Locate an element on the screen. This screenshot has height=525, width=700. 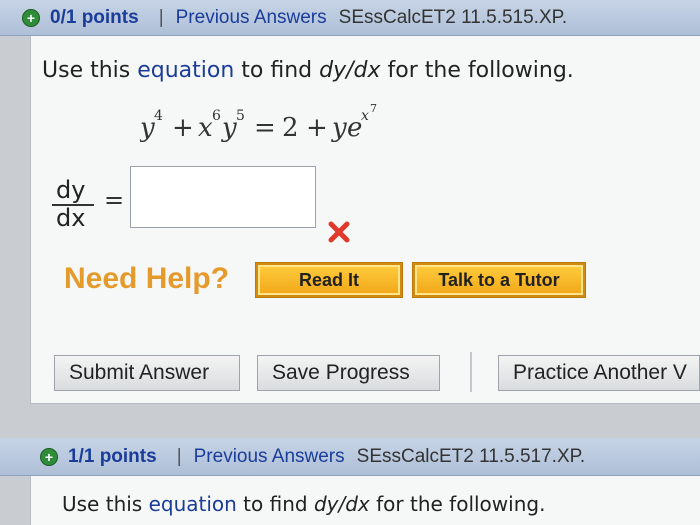
svg-text: 7 is located at coordinates (373, 109).